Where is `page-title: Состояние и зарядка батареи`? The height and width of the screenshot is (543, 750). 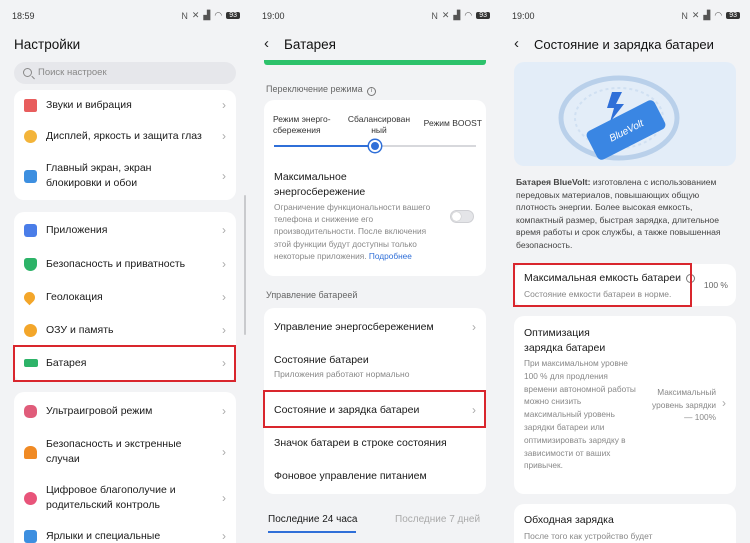
page-title: Состояние и зарядка батареи is located at coordinates (624, 44).